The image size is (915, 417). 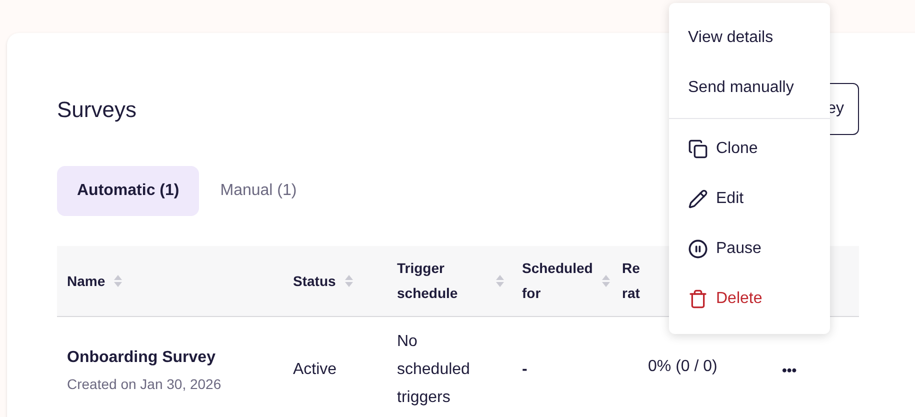 What do you see at coordinates (315, 370) in the screenshot?
I see `table-cell-text: Active` at bounding box center [315, 370].